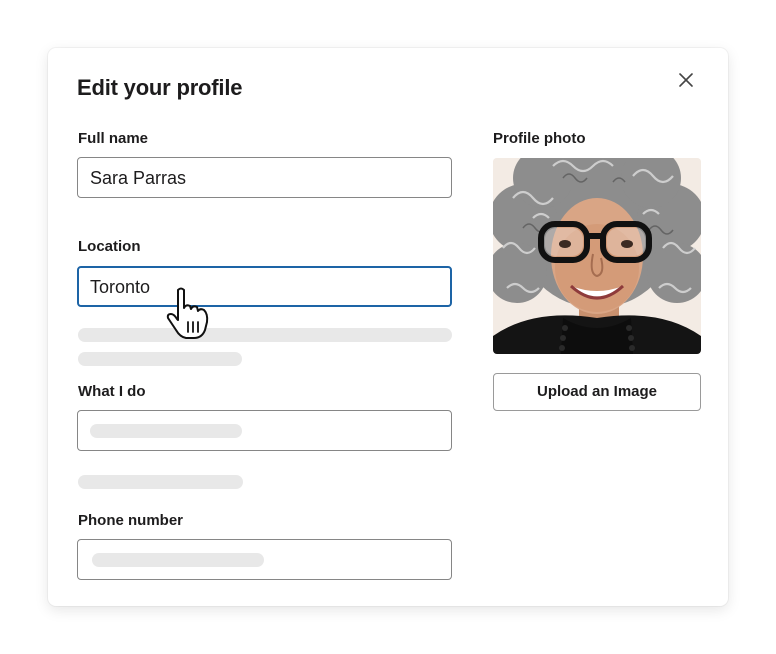  Describe the element at coordinates (160, 87) in the screenshot. I see `dialog-title: Edit your profile` at that location.